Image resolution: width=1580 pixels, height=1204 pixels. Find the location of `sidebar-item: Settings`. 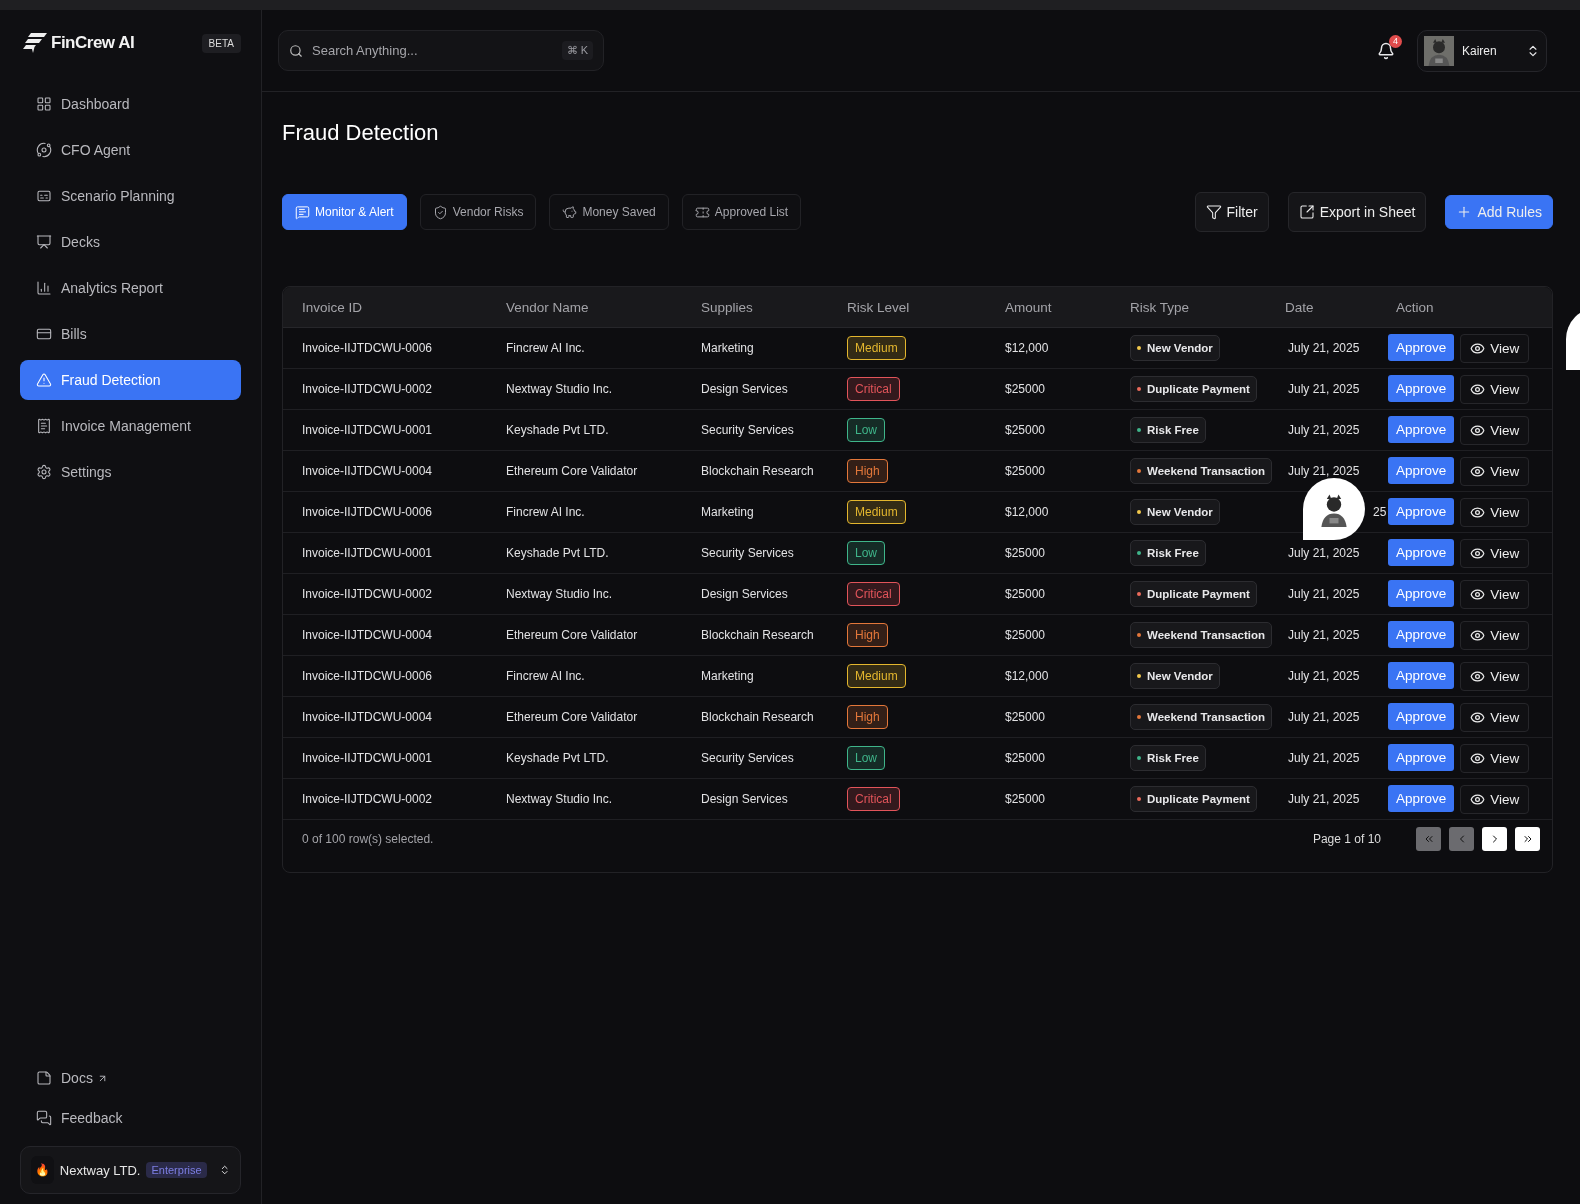

sidebar-item: Settings is located at coordinates (130, 472).